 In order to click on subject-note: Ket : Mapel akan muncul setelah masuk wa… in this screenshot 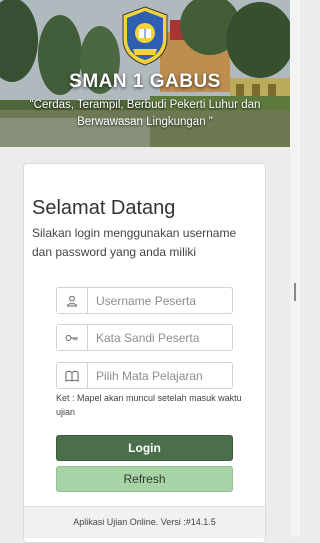, I will do `click(149, 405)`.